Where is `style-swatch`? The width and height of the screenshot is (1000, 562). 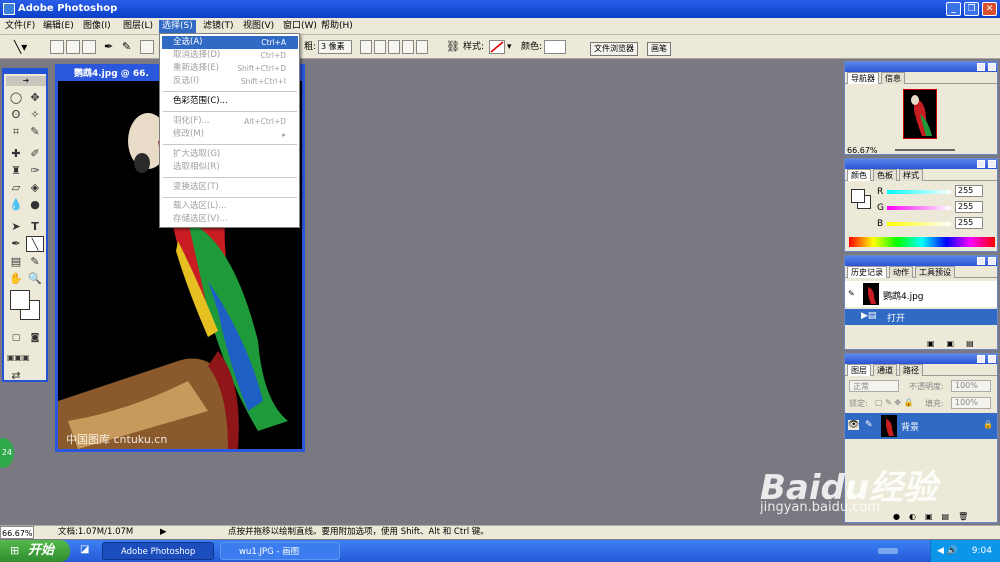
style-swatch is located at coordinates (497, 47).